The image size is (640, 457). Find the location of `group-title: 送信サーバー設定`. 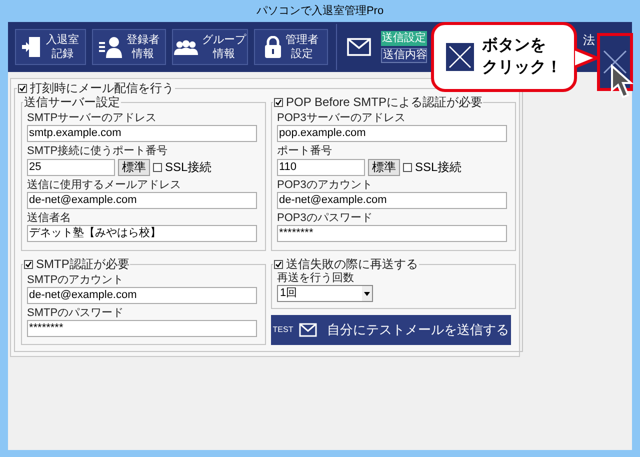

group-title: 送信サーバー設定 is located at coordinates (72, 102).